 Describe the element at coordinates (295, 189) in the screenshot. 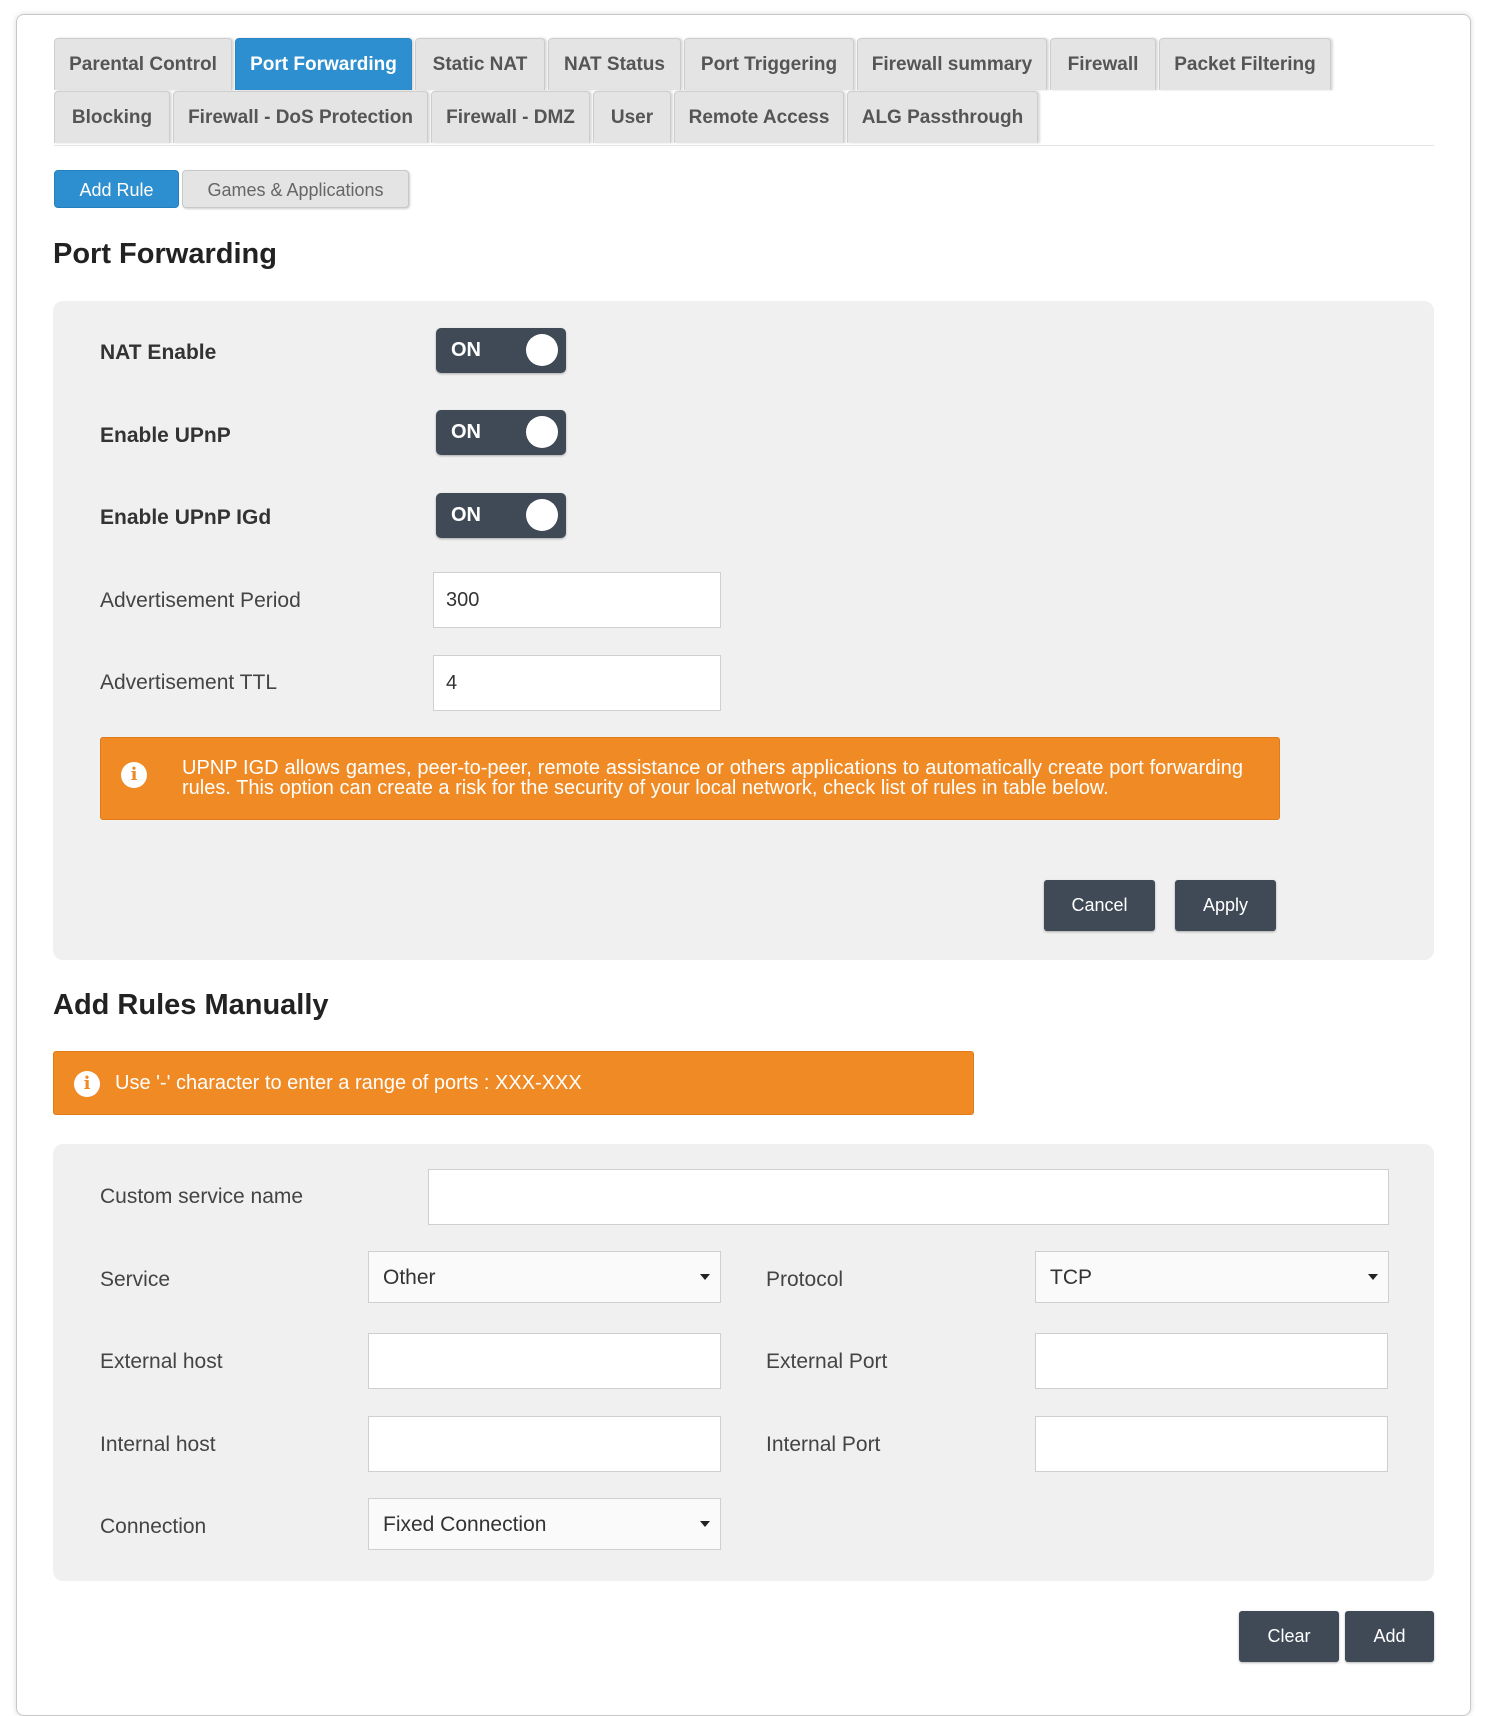

I see `games-applications-tab: Games & Applications` at that location.